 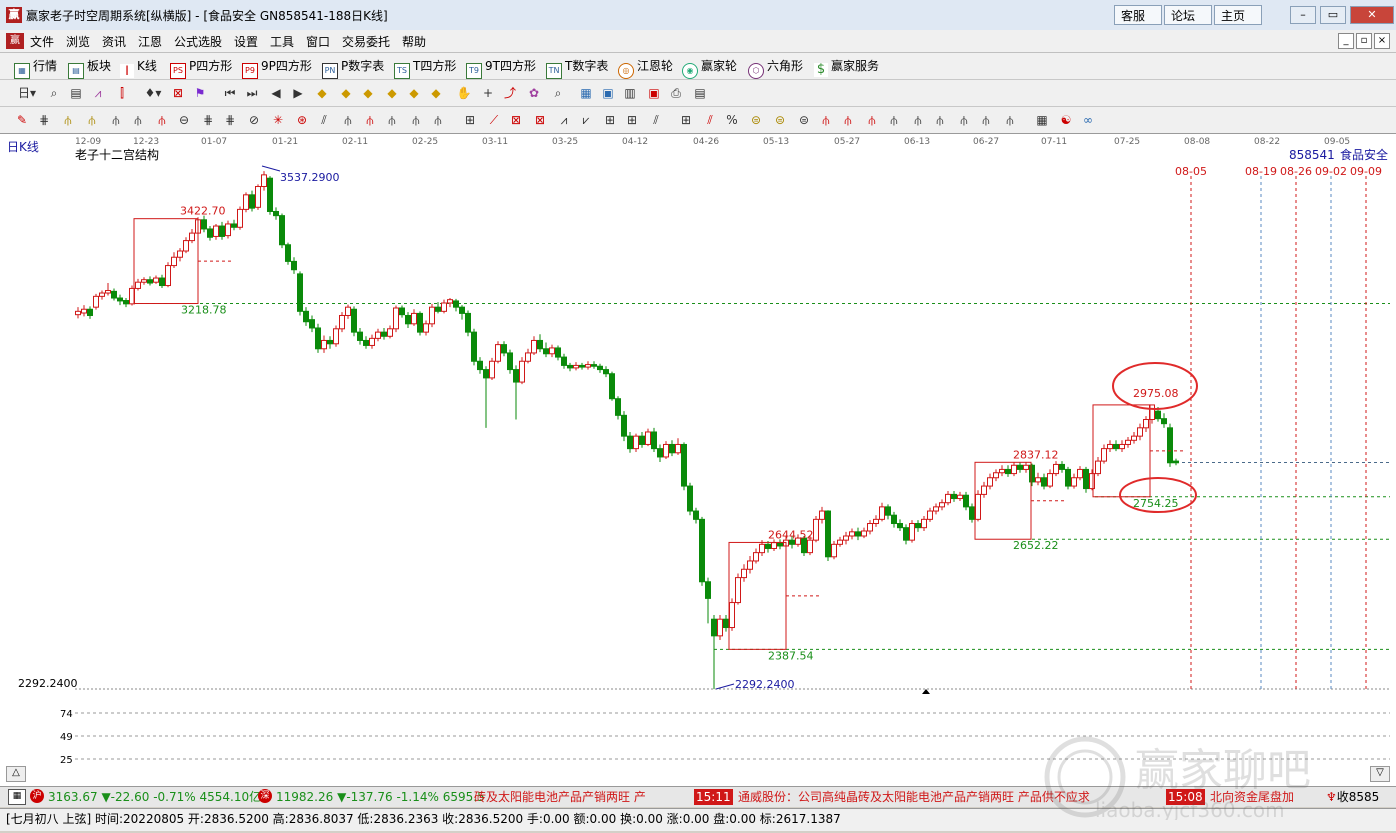 What do you see at coordinates (44, 120) in the screenshot?
I see `hash-icon: ⋕` at bounding box center [44, 120].